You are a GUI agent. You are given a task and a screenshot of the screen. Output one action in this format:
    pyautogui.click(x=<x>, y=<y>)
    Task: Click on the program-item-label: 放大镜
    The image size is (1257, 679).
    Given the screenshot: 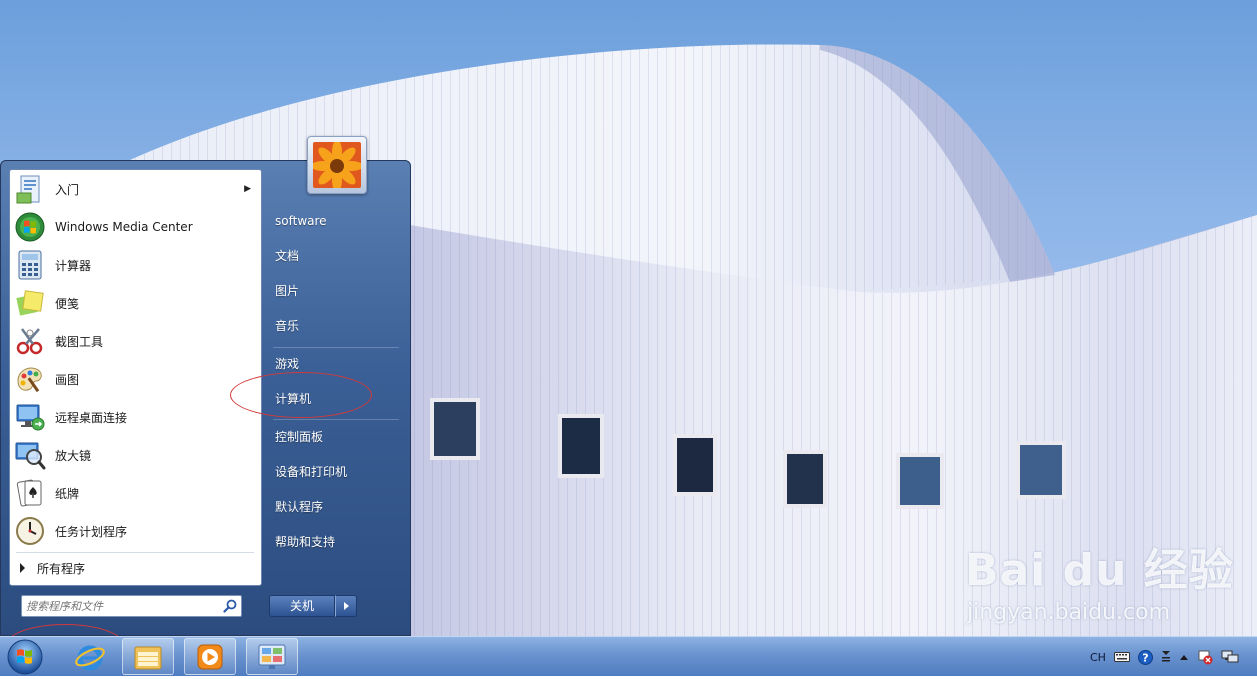 What is the action you would take?
    pyautogui.click(x=73, y=455)
    